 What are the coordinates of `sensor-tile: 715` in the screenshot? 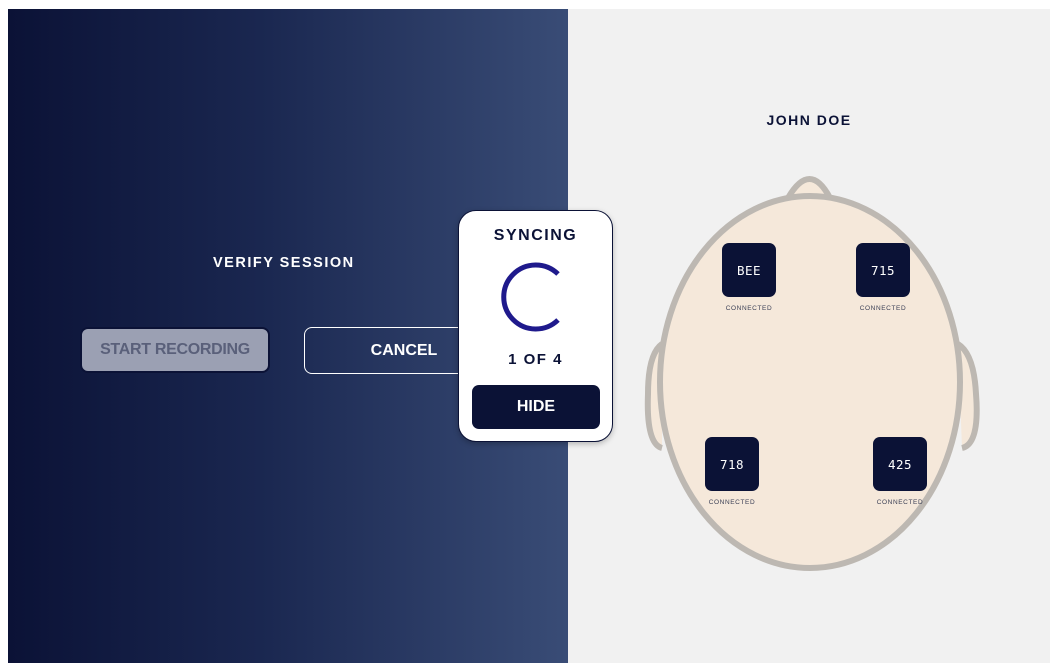 It's located at (883, 270).